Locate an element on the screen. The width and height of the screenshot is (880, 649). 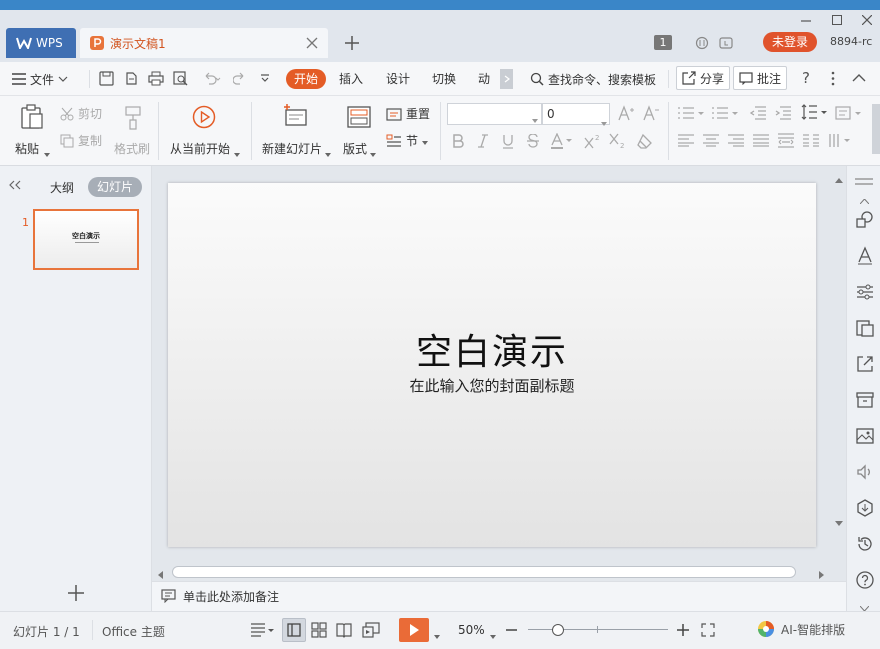
presenter-view-icon is located at coordinates (371, 630).